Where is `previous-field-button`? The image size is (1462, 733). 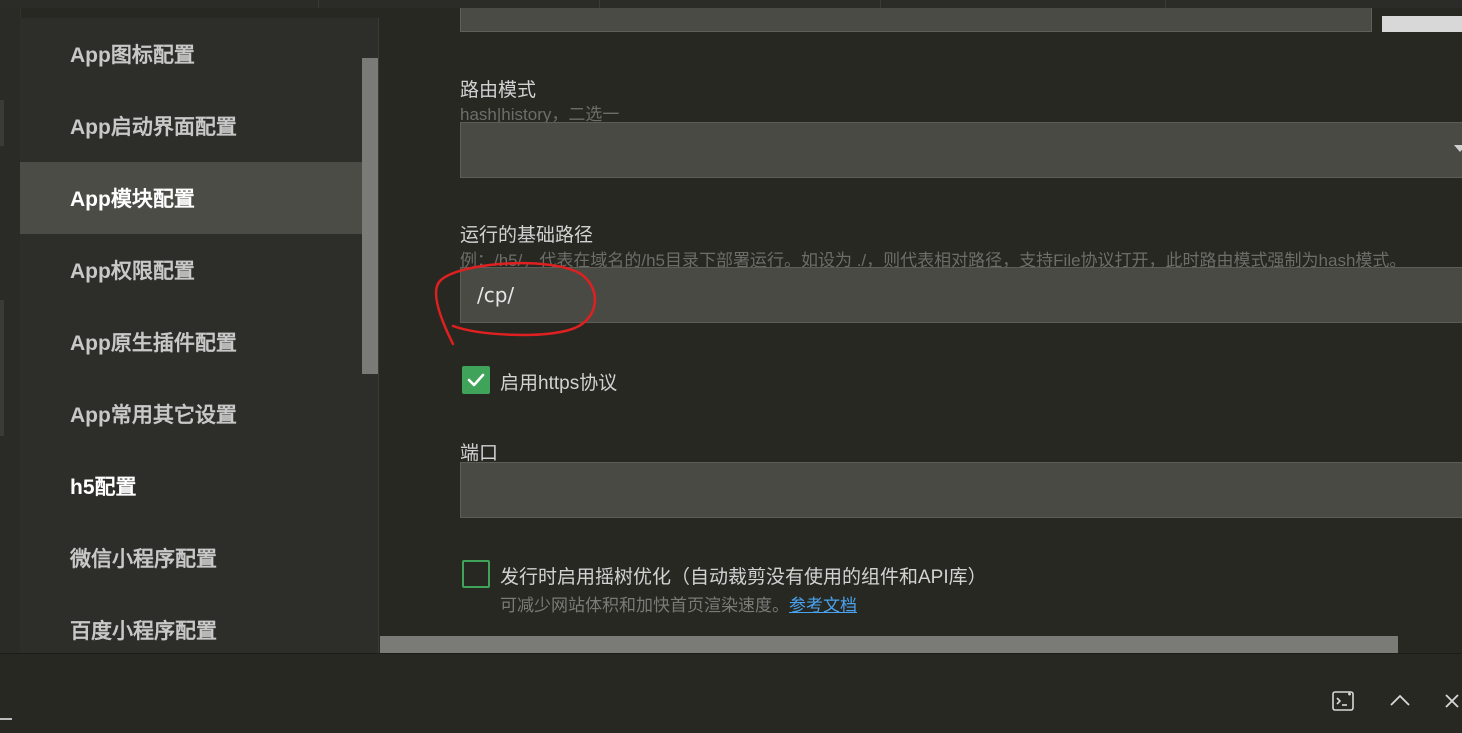
previous-field-button is located at coordinates (1422, 24).